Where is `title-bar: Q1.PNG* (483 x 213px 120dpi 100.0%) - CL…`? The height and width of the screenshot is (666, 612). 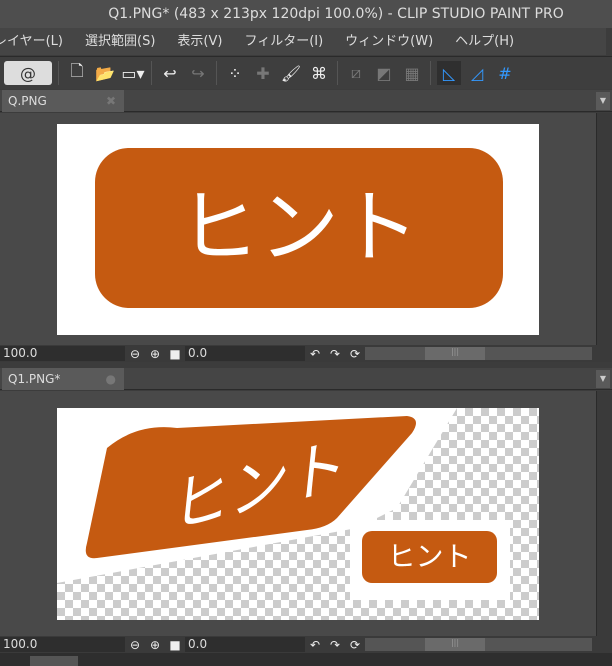
title-bar: Q1.PNG* (483 x 213px 120dpi 100.0%) - CL… is located at coordinates (306, 14).